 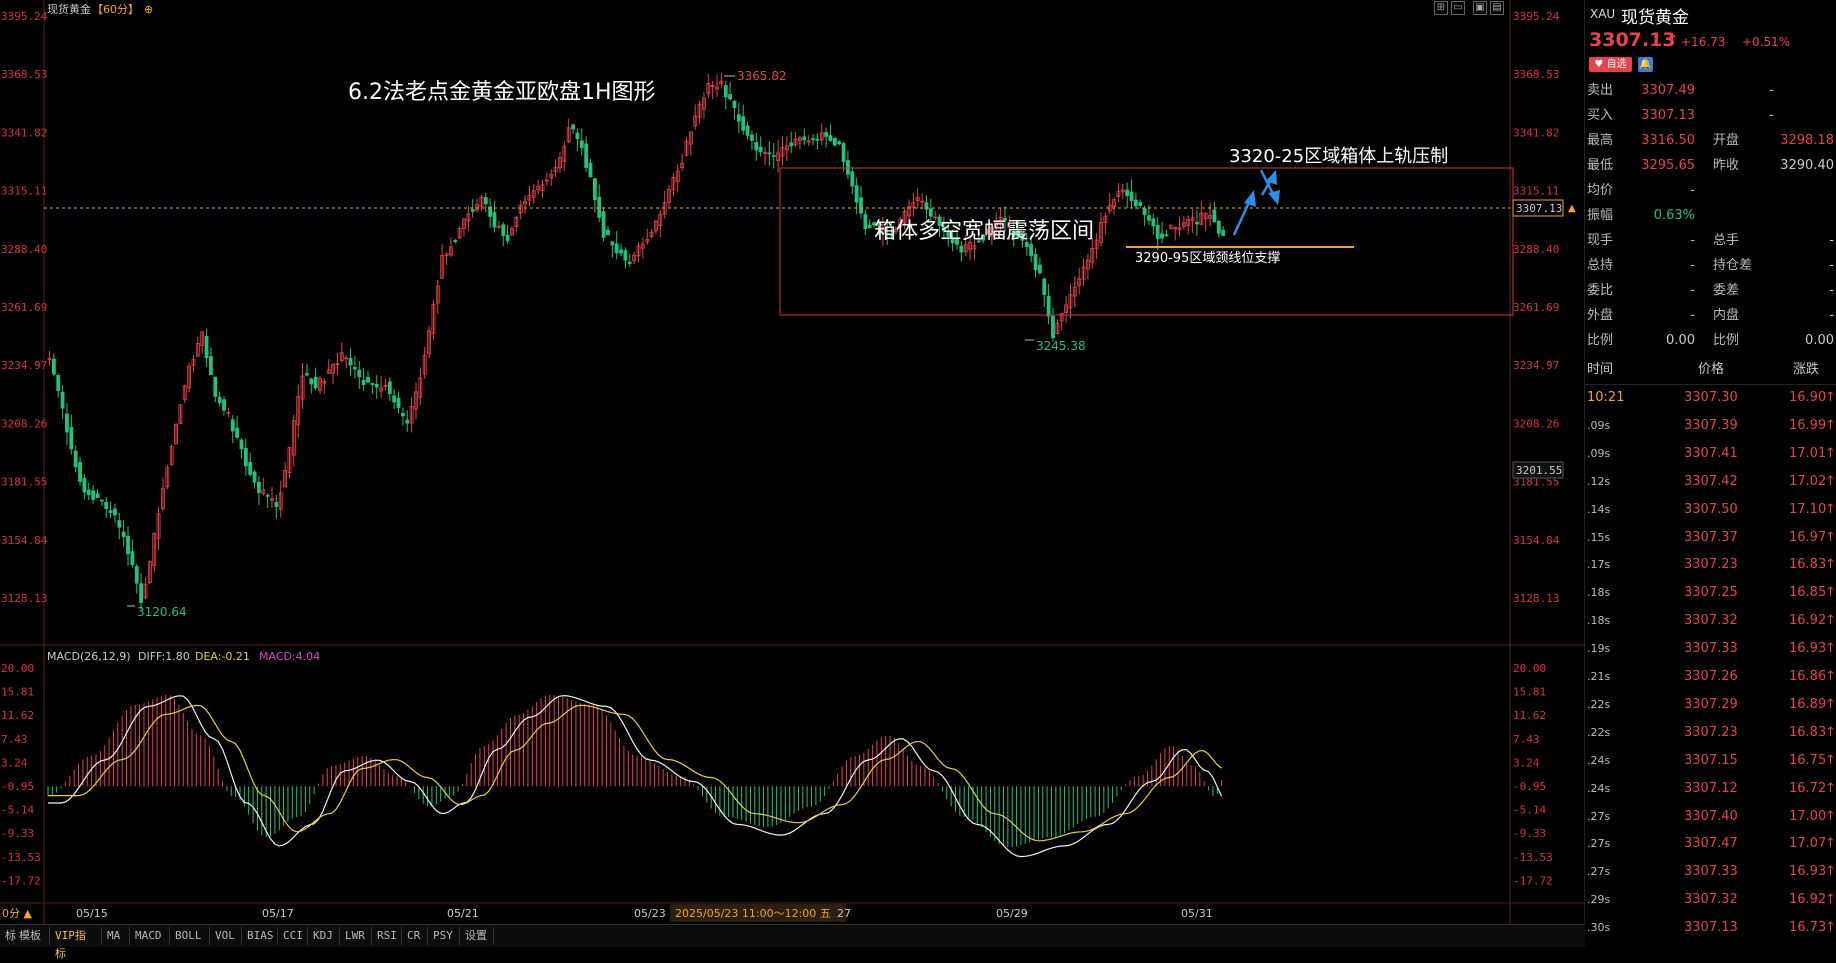 I want to click on menu-icon: ▤, so click(x=1497, y=8).